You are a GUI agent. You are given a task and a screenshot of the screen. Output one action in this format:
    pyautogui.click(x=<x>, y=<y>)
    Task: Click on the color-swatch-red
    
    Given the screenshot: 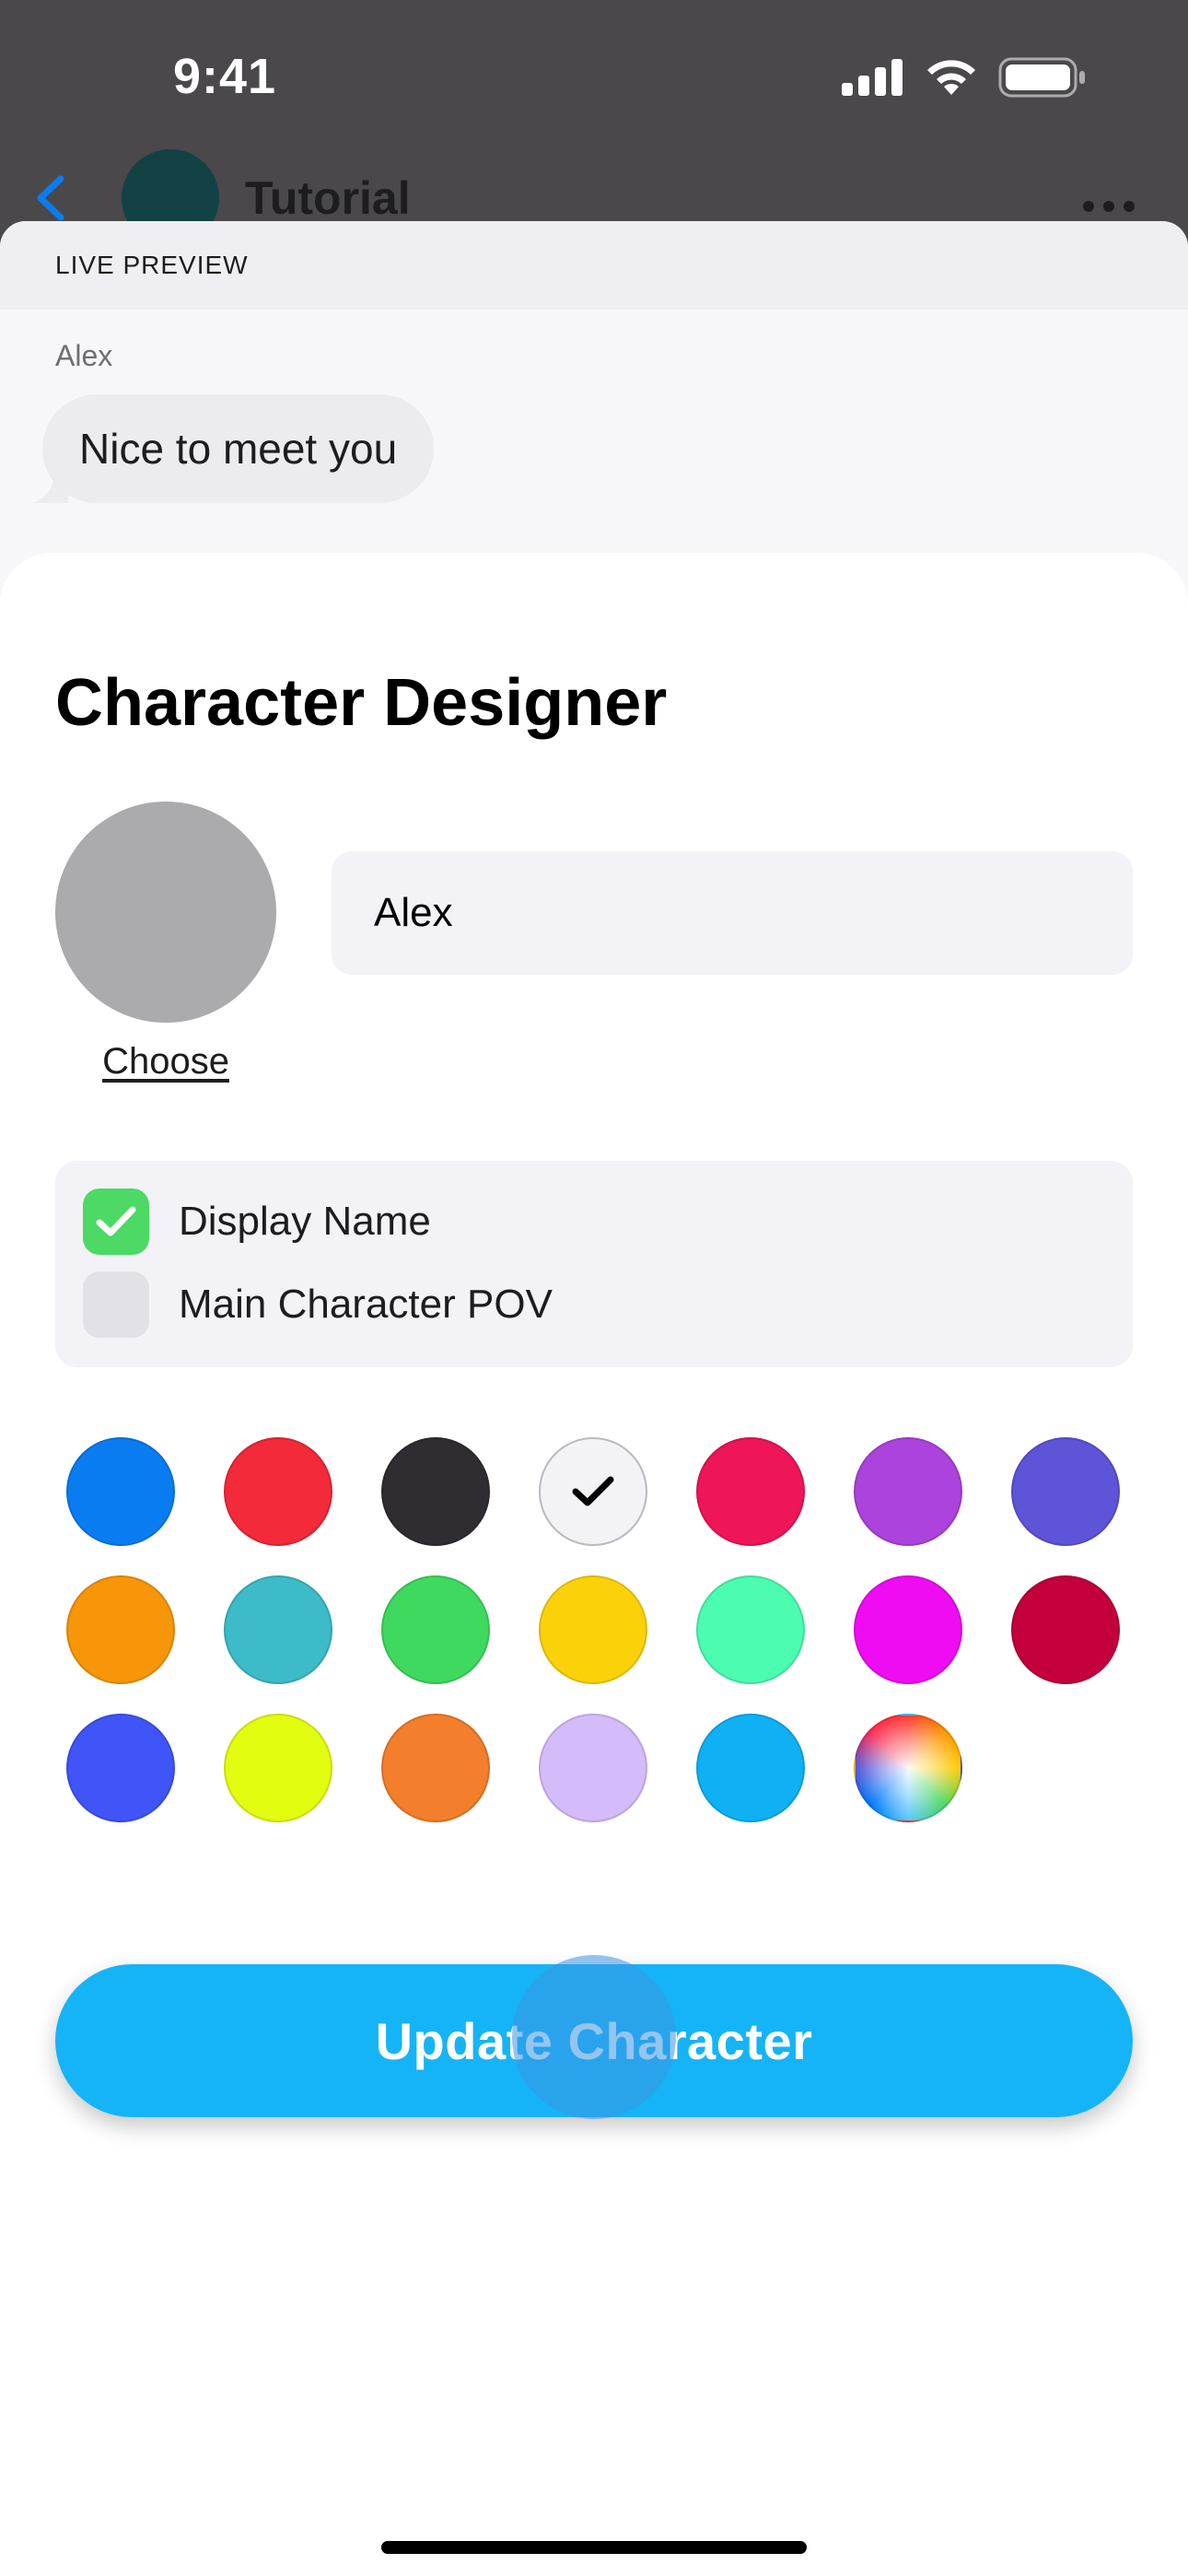 What is the action you would take?
    pyautogui.click(x=278, y=1491)
    